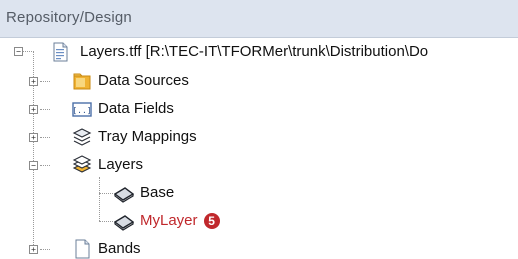 This screenshot has height=259, width=518. Describe the element at coordinates (121, 164) in the screenshot. I see `tree-item-label: Layers` at that location.